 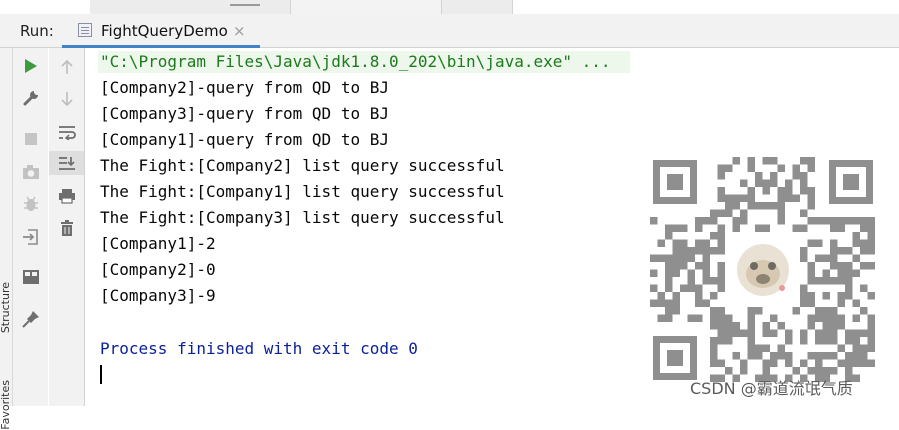 I want to click on avatar-image, so click(x=763, y=270).